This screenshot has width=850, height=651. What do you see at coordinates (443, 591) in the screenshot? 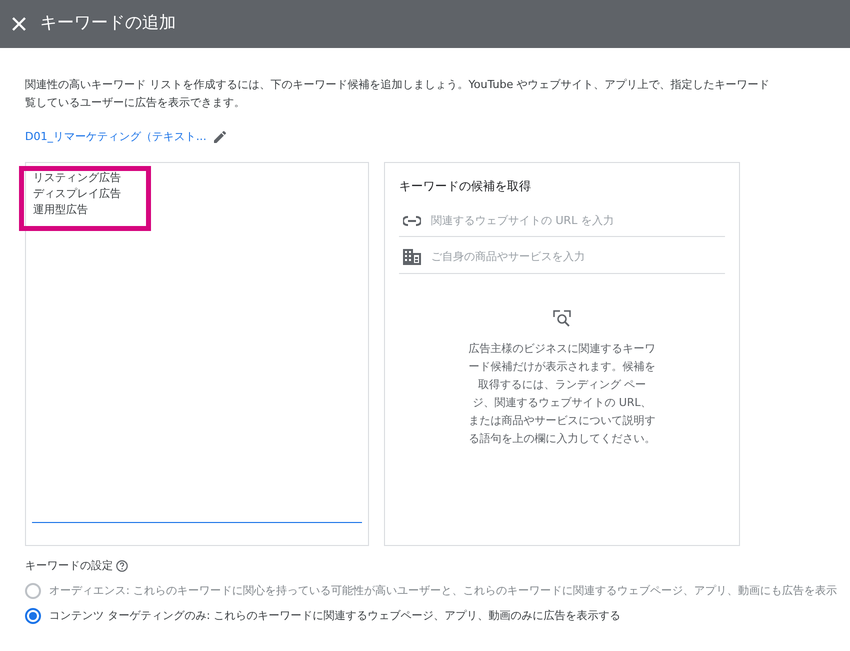
I see `radio-label: オーディエンス: これらのキーワードに関心を持っている可能性が高いユーザーと、これらのキーワードに関連するウェブページ、アプリ、動画にも広告を表示` at bounding box center [443, 591].